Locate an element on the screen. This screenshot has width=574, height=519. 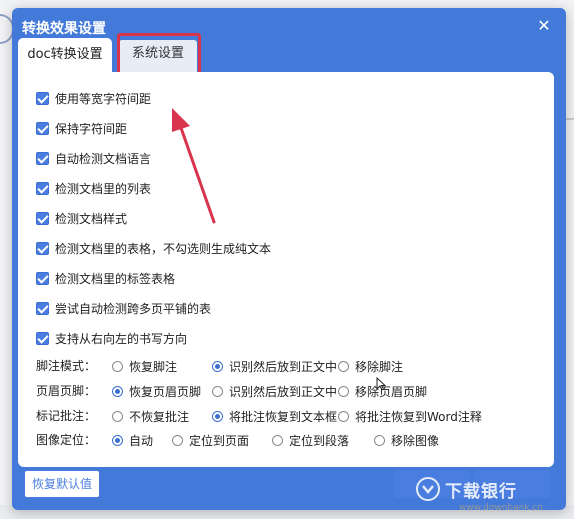
red-arrow-annotation is located at coordinates (194, 166).